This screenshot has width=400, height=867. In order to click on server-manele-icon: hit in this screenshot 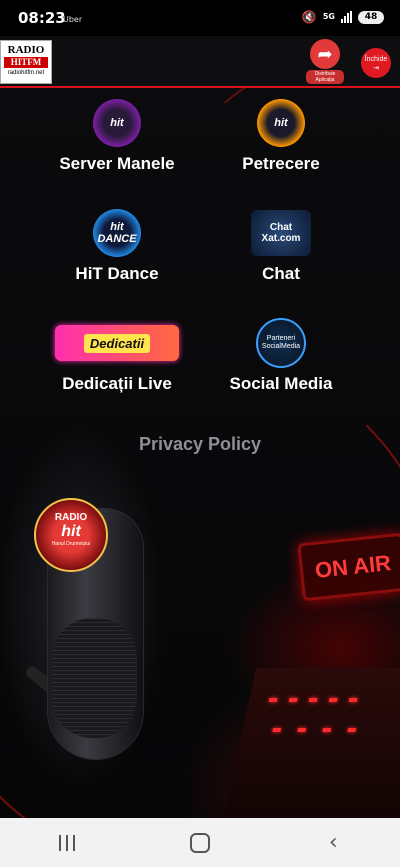, I will do `click(117, 123)`.